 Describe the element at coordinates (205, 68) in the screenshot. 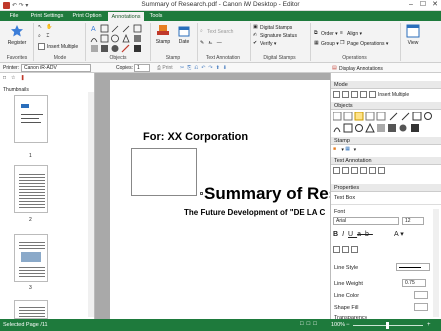

I see `edit-tools: ✂⎘⎌↶↷⬆⬇` at that location.